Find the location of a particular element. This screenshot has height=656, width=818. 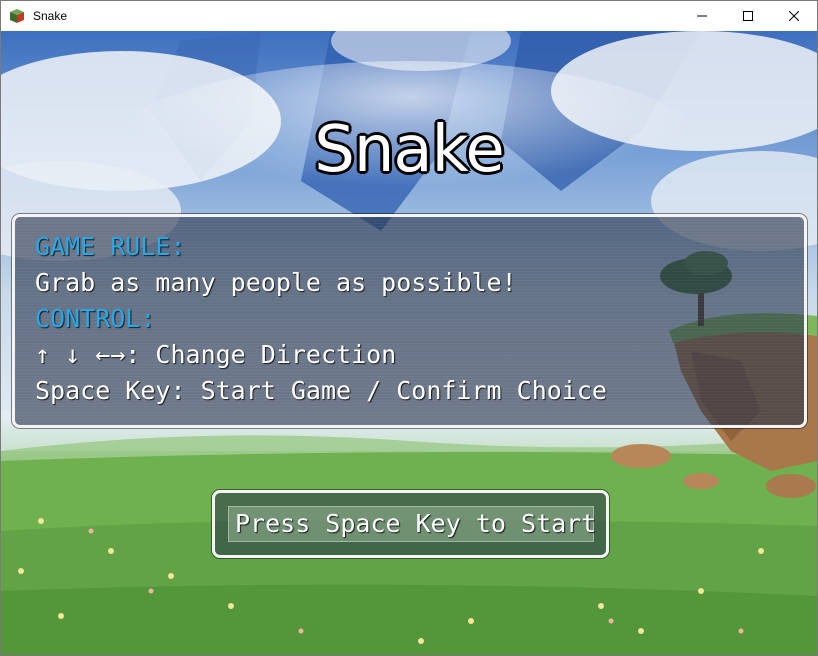

game-rule-heading: GAME RULE: is located at coordinates (110, 246).